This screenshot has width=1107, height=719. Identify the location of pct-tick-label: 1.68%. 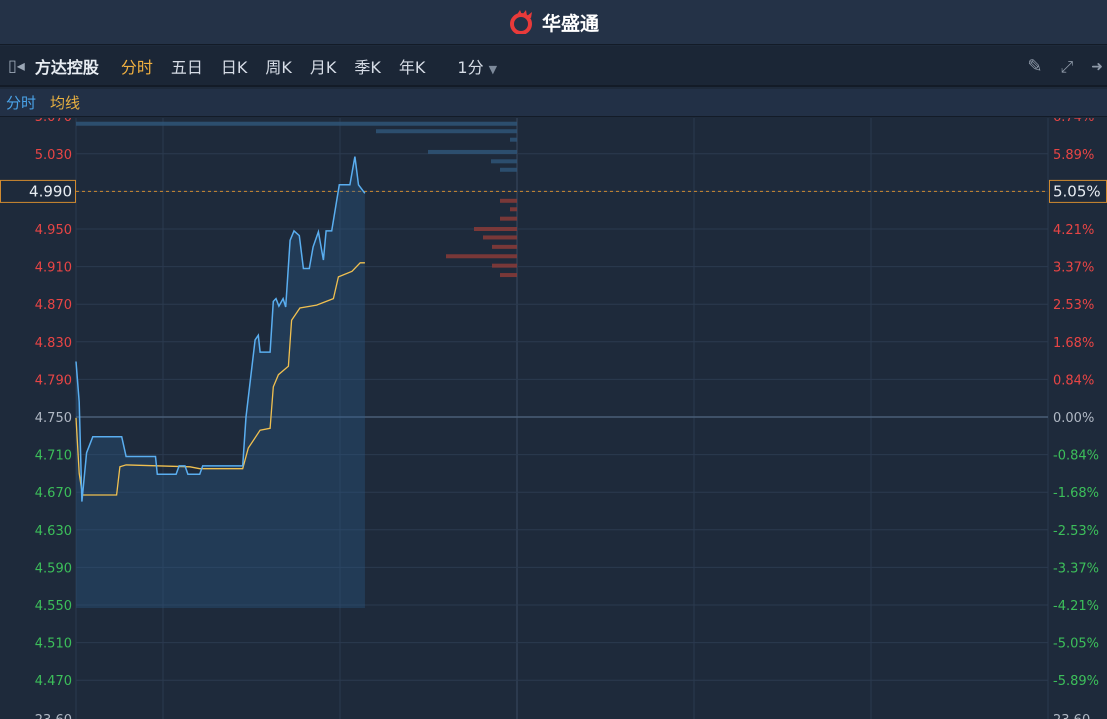
(1073, 343).